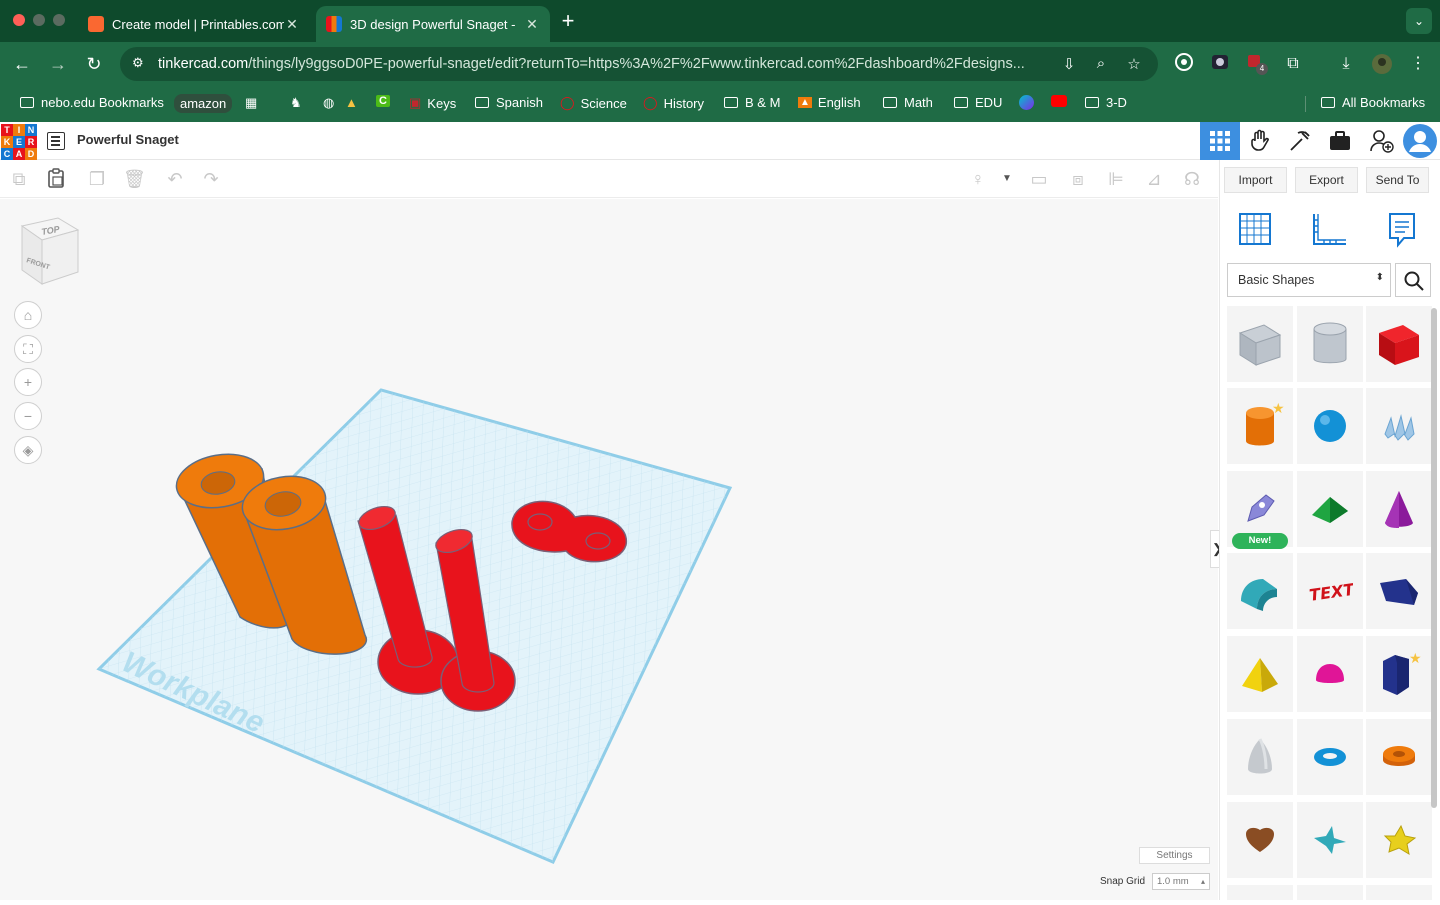  Describe the element at coordinates (1399, 757) in the screenshot. I see `tube-shape` at that location.